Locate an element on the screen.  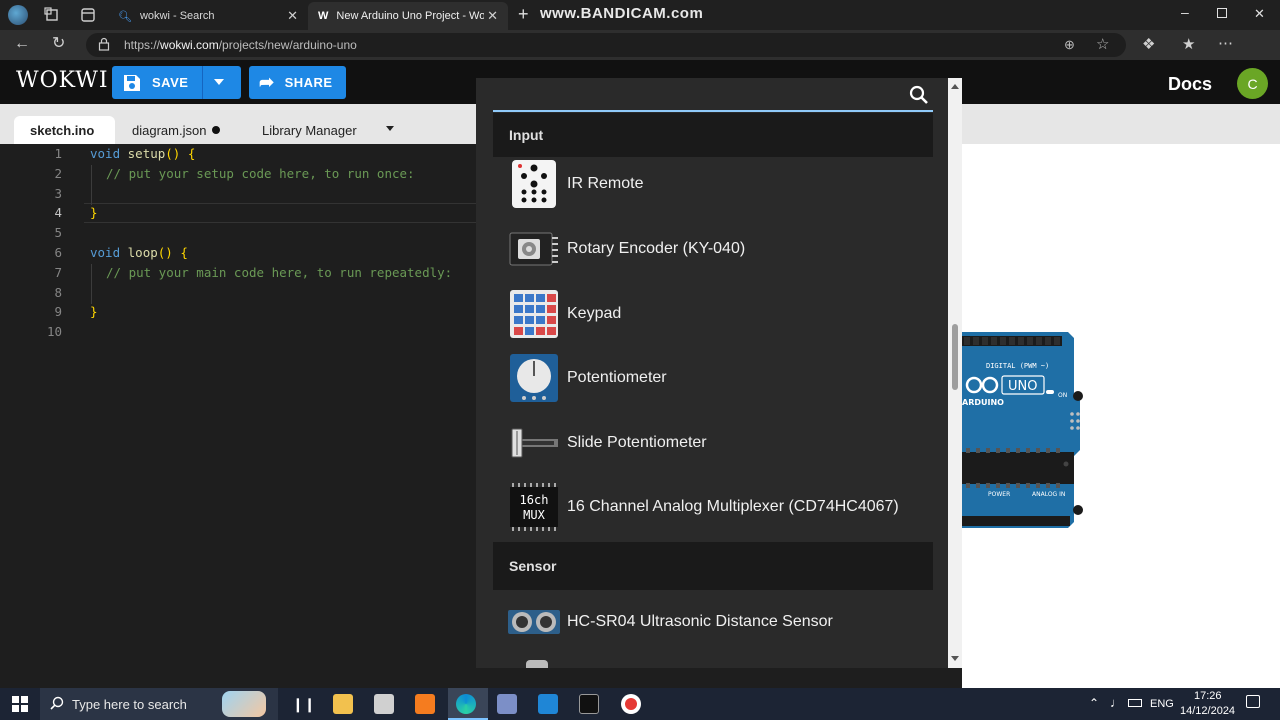
part-potentiometer: Potentiometer is located at coordinates (718, 378).